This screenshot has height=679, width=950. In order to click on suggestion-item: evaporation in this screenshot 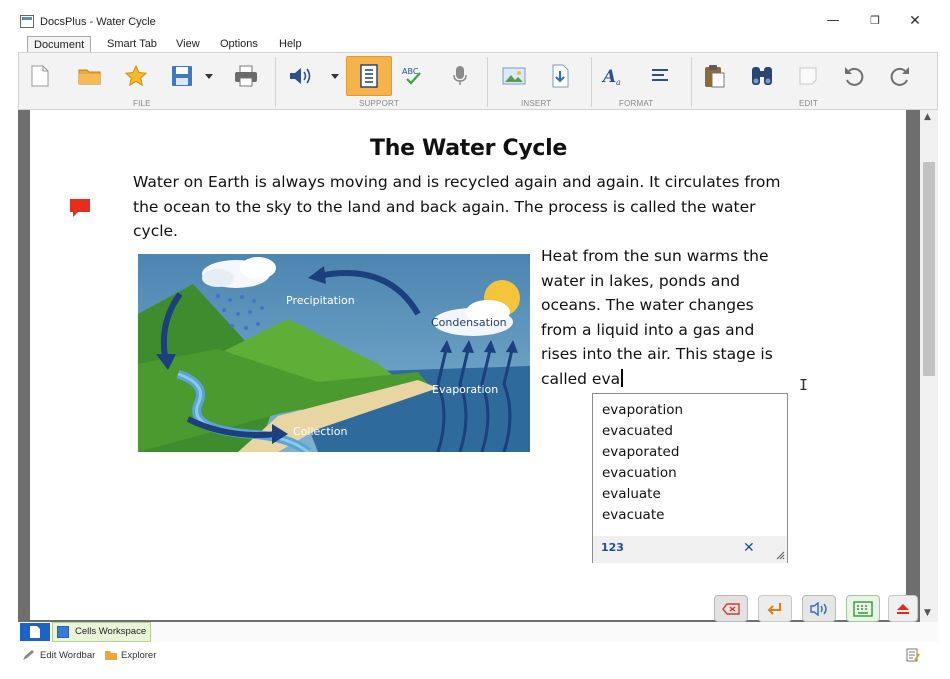, I will do `click(690, 410)`.